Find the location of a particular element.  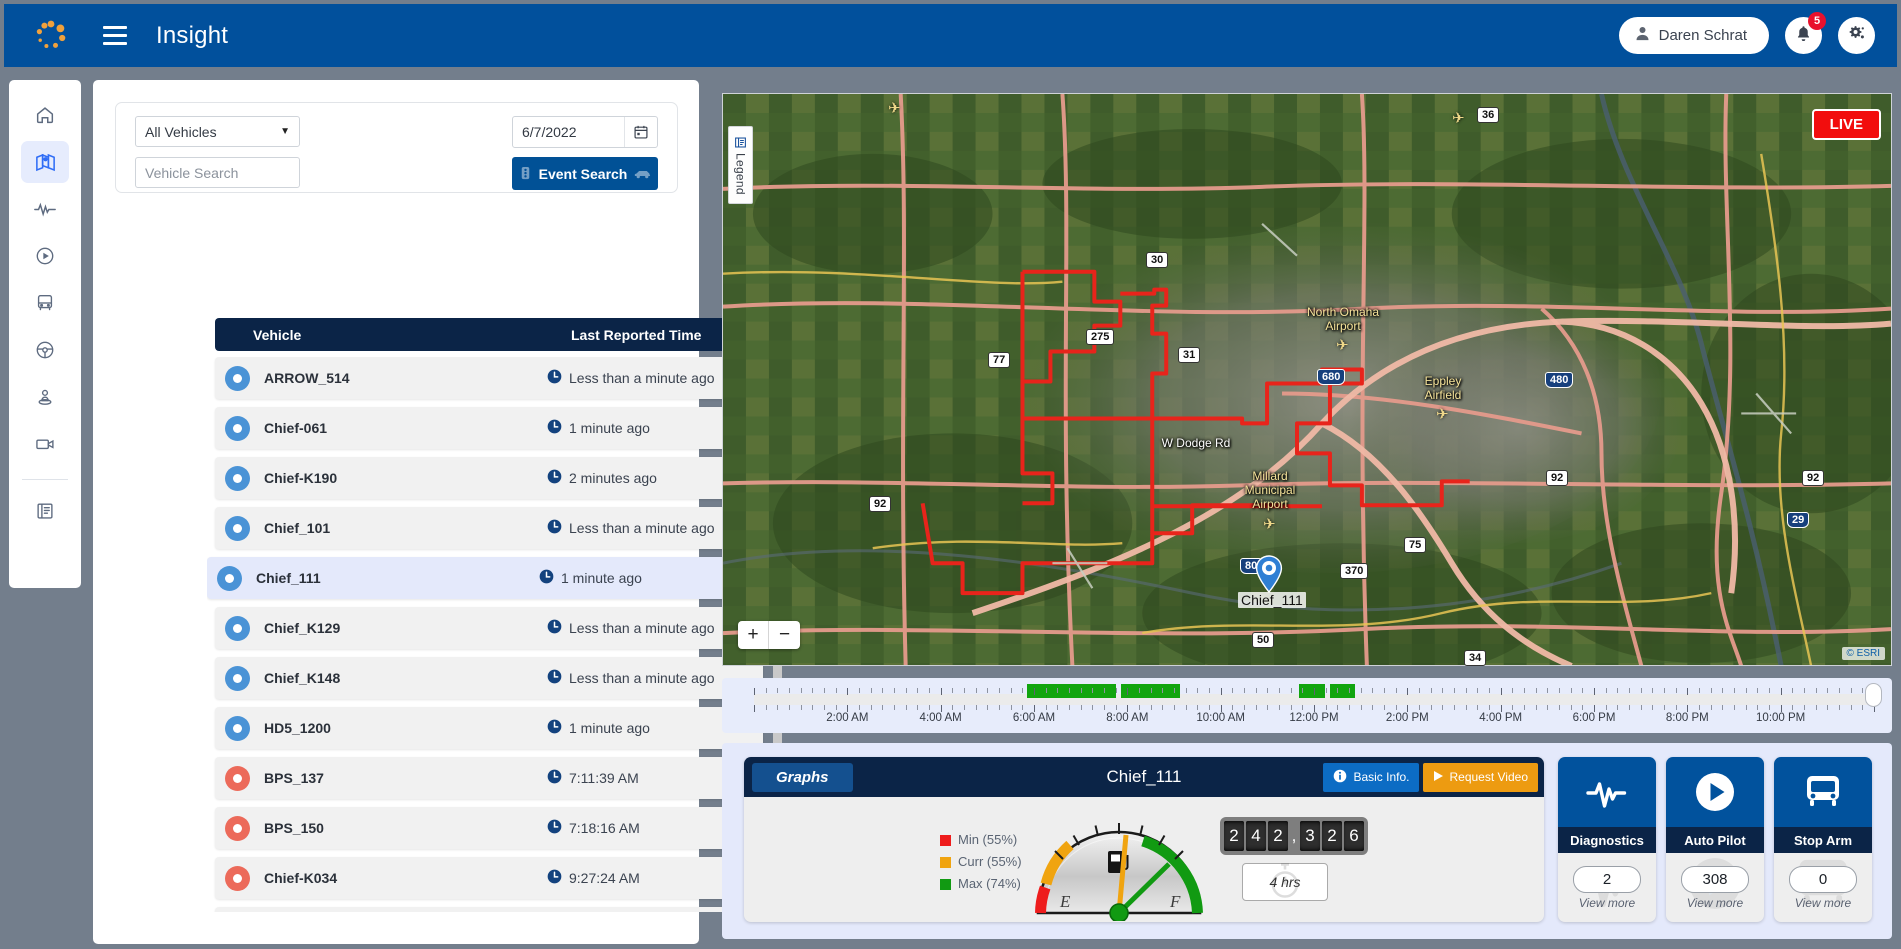

car-icon is located at coordinates (642, 173).